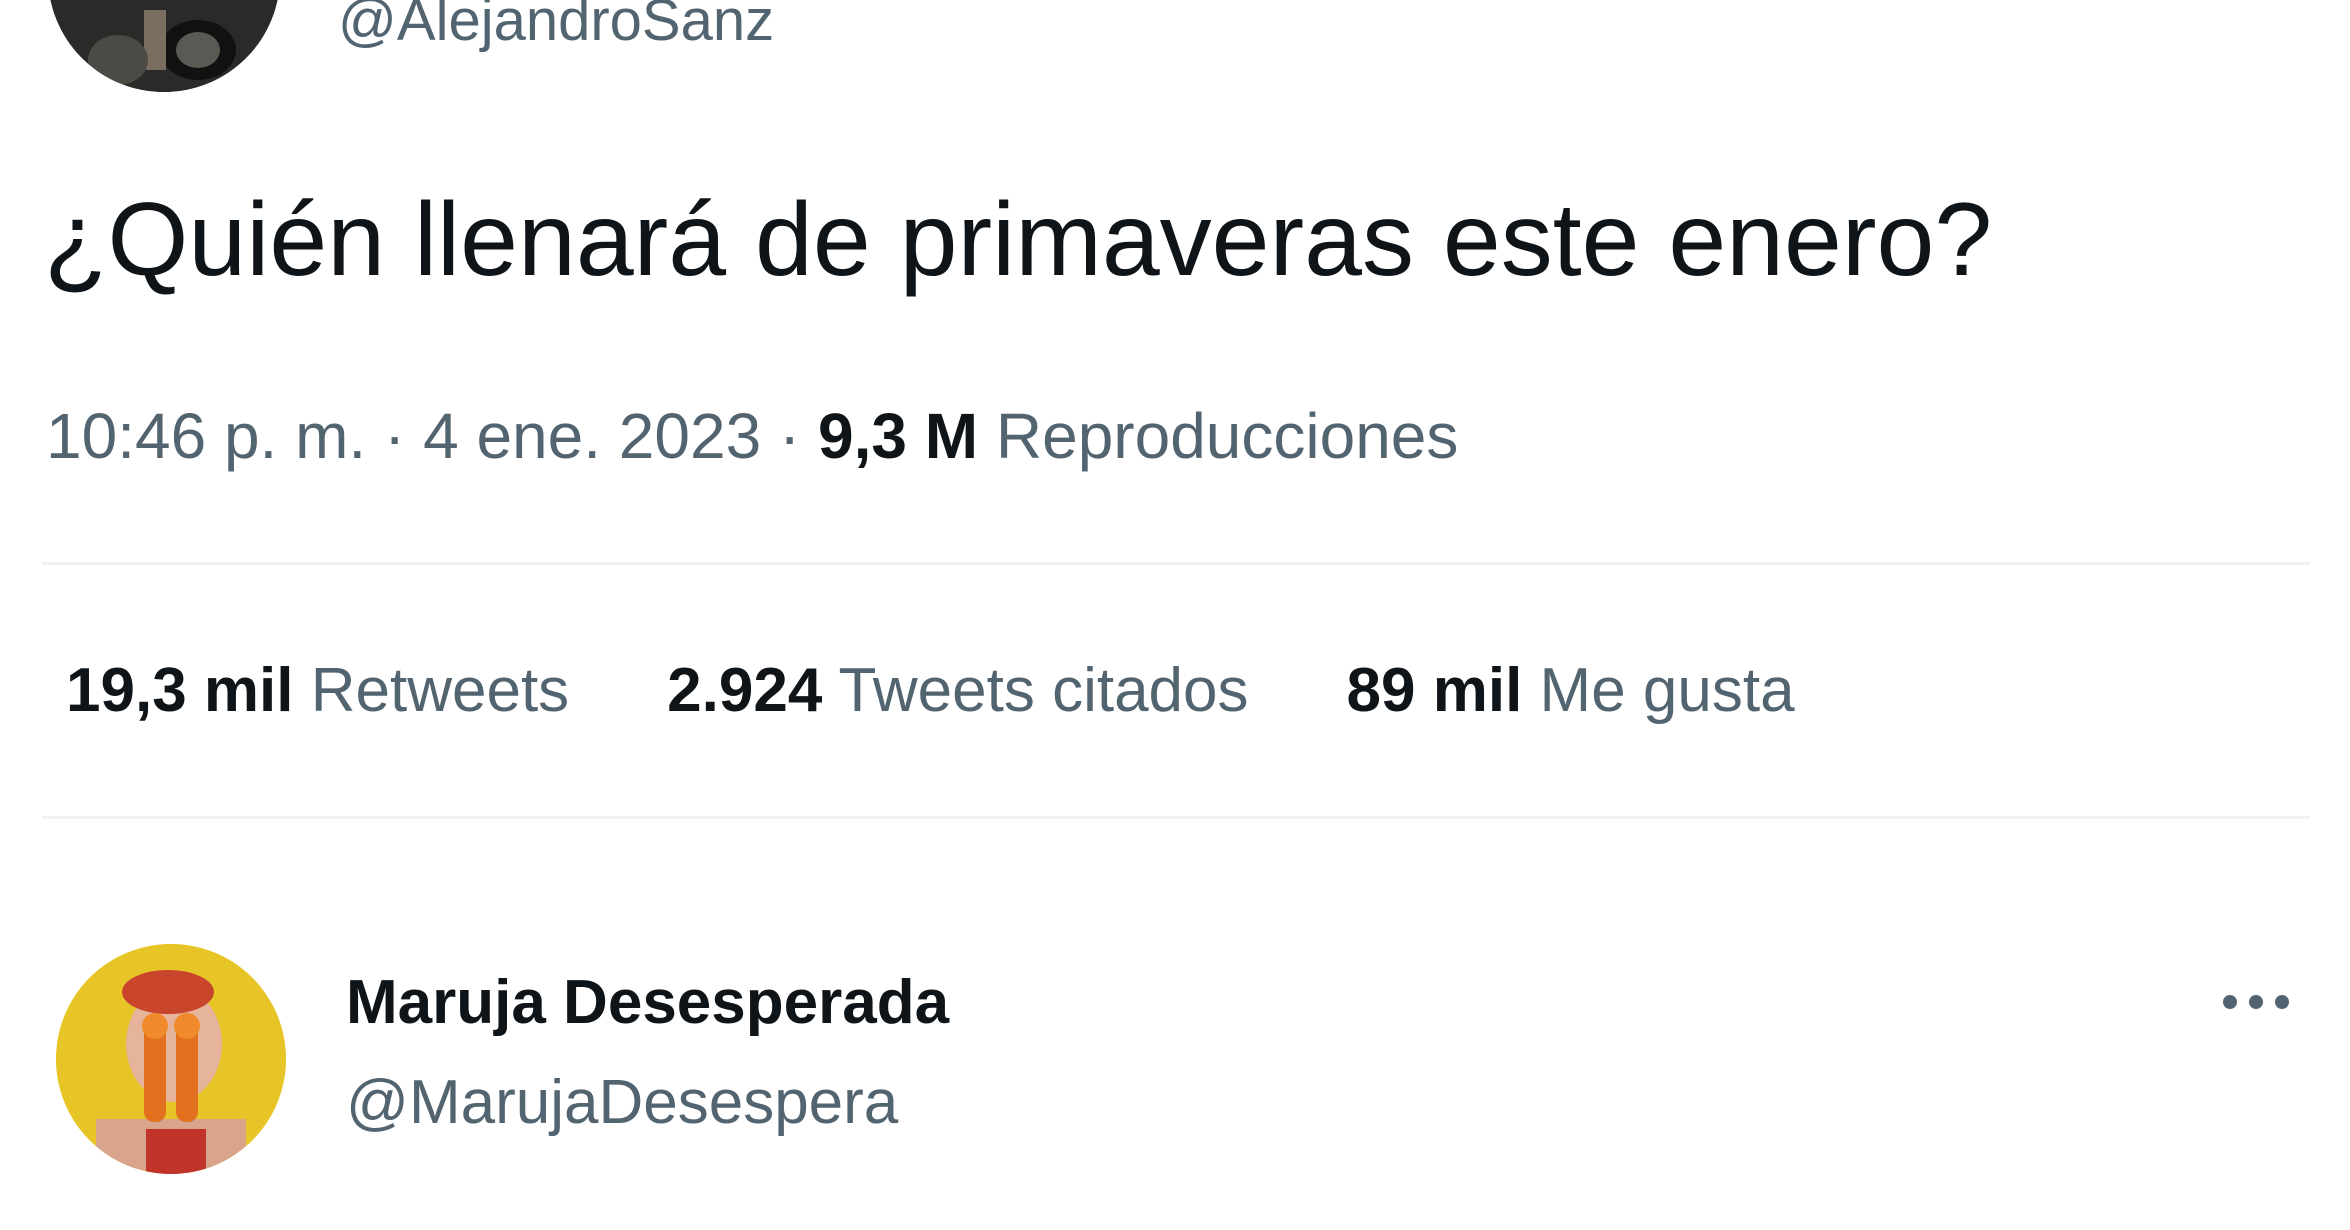  Describe the element at coordinates (440, 690) in the screenshot. I see `retweets-label: Retweets` at that location.